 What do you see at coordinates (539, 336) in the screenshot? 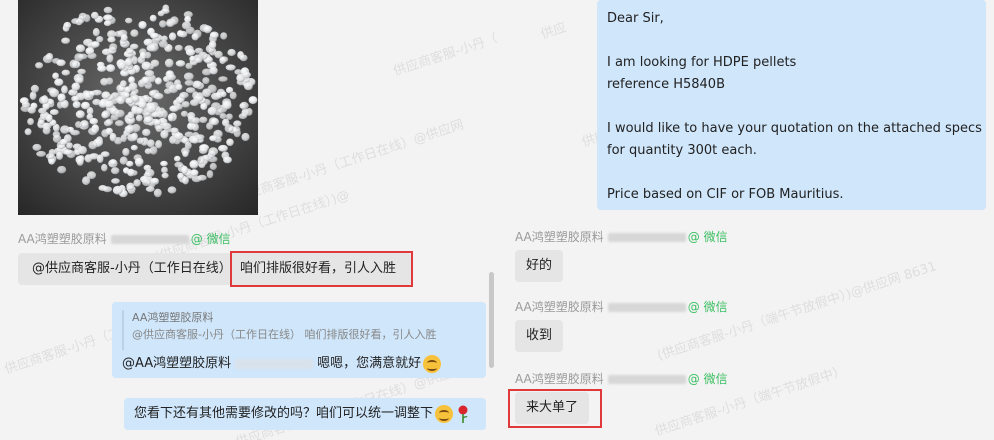
I see `message-bubble: 收到` at bounding box center [539, 336].